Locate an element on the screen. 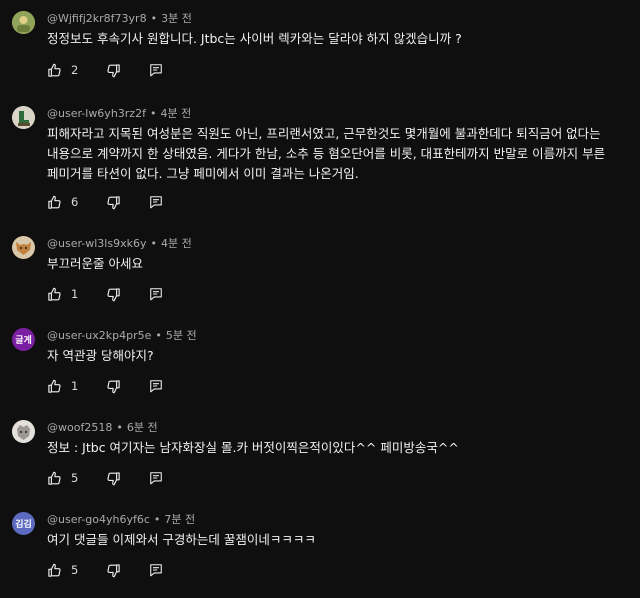 This screenshot has height=598, width=640. comment-text: 자 역관광 당해야지? is located at coordinates (337, 356).